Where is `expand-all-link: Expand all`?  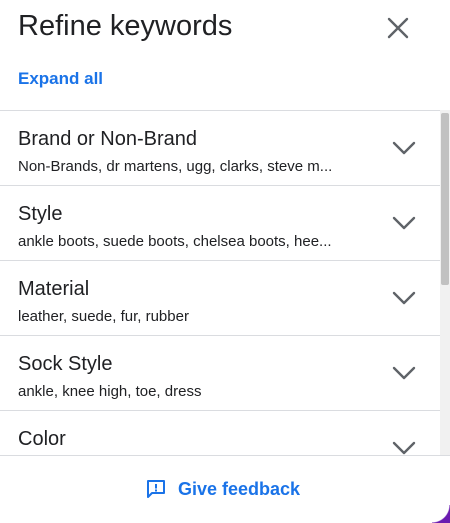
expand-all-link: Expand all is located at coordinates (60, 79).